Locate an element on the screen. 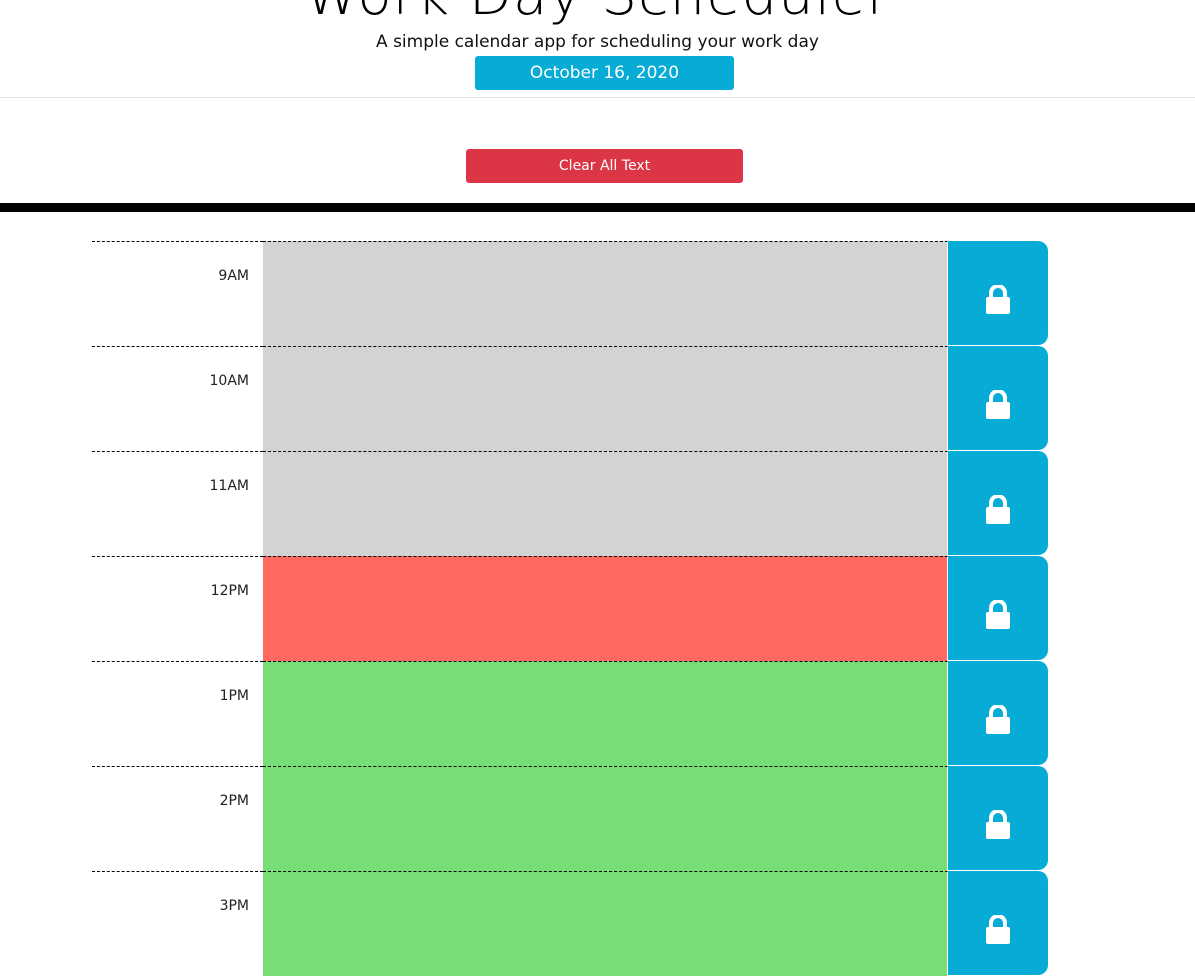  time-block-row: 1PM is located at coordinates (570, 713).